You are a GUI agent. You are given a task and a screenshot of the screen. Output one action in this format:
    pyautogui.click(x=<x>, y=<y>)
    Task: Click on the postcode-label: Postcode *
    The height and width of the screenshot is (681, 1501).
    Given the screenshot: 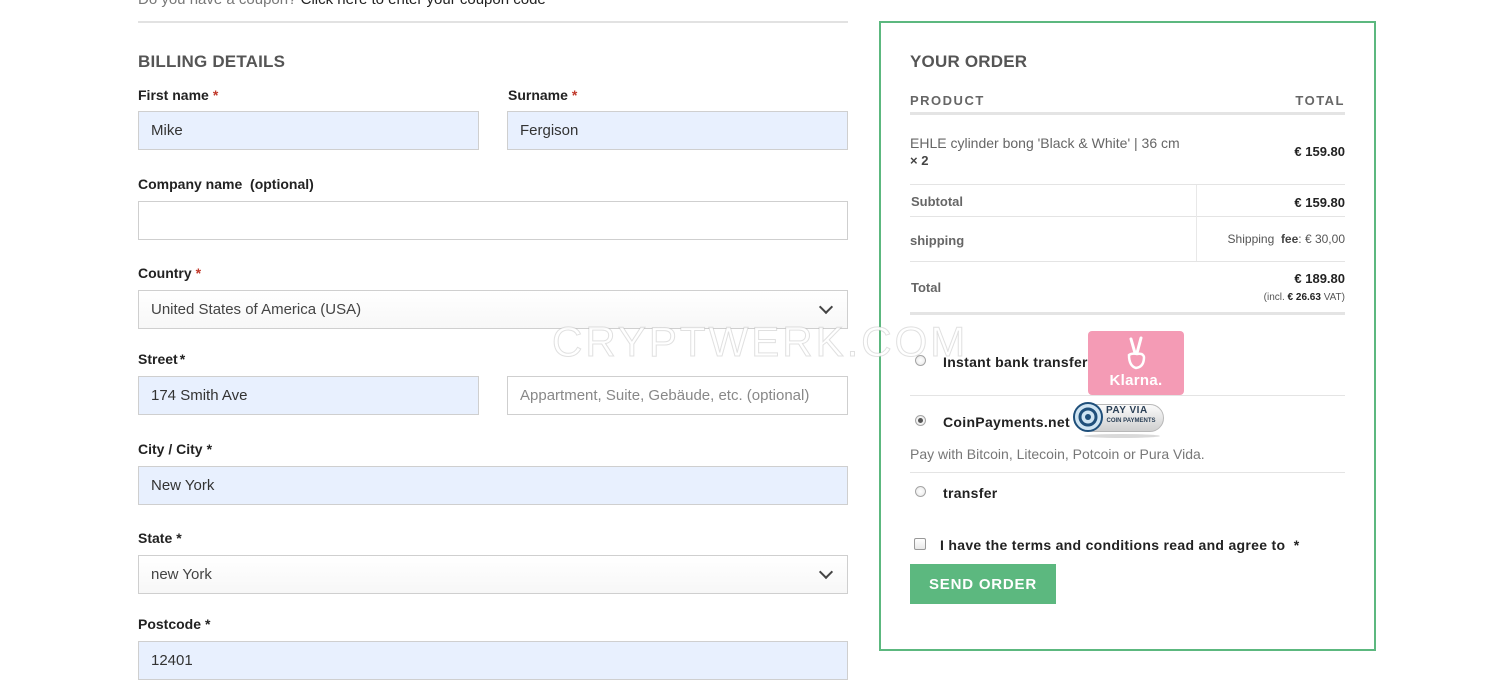 What is the action you would take?
    pyautogui.click(x=174, y=624)
    